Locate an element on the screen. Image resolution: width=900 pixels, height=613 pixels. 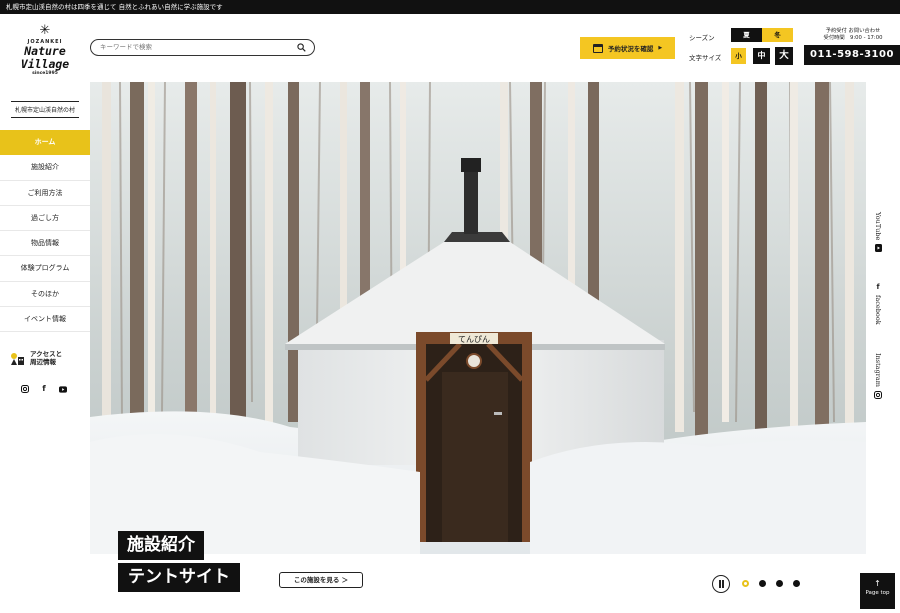
site-logo: ✳ JOZANKEI Nature Village since1995 is located at coordinates (45, 50).